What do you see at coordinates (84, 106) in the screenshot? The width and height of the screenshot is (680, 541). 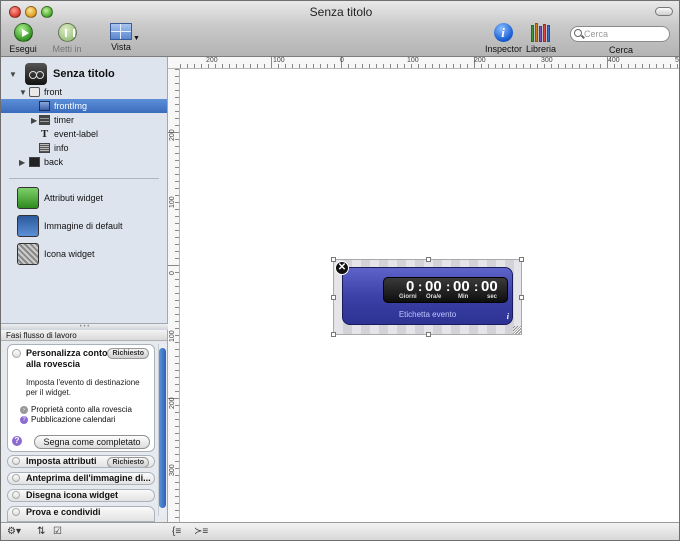 I see `tree-item-frontimg: frontImg` at bounding box center [84, 106].